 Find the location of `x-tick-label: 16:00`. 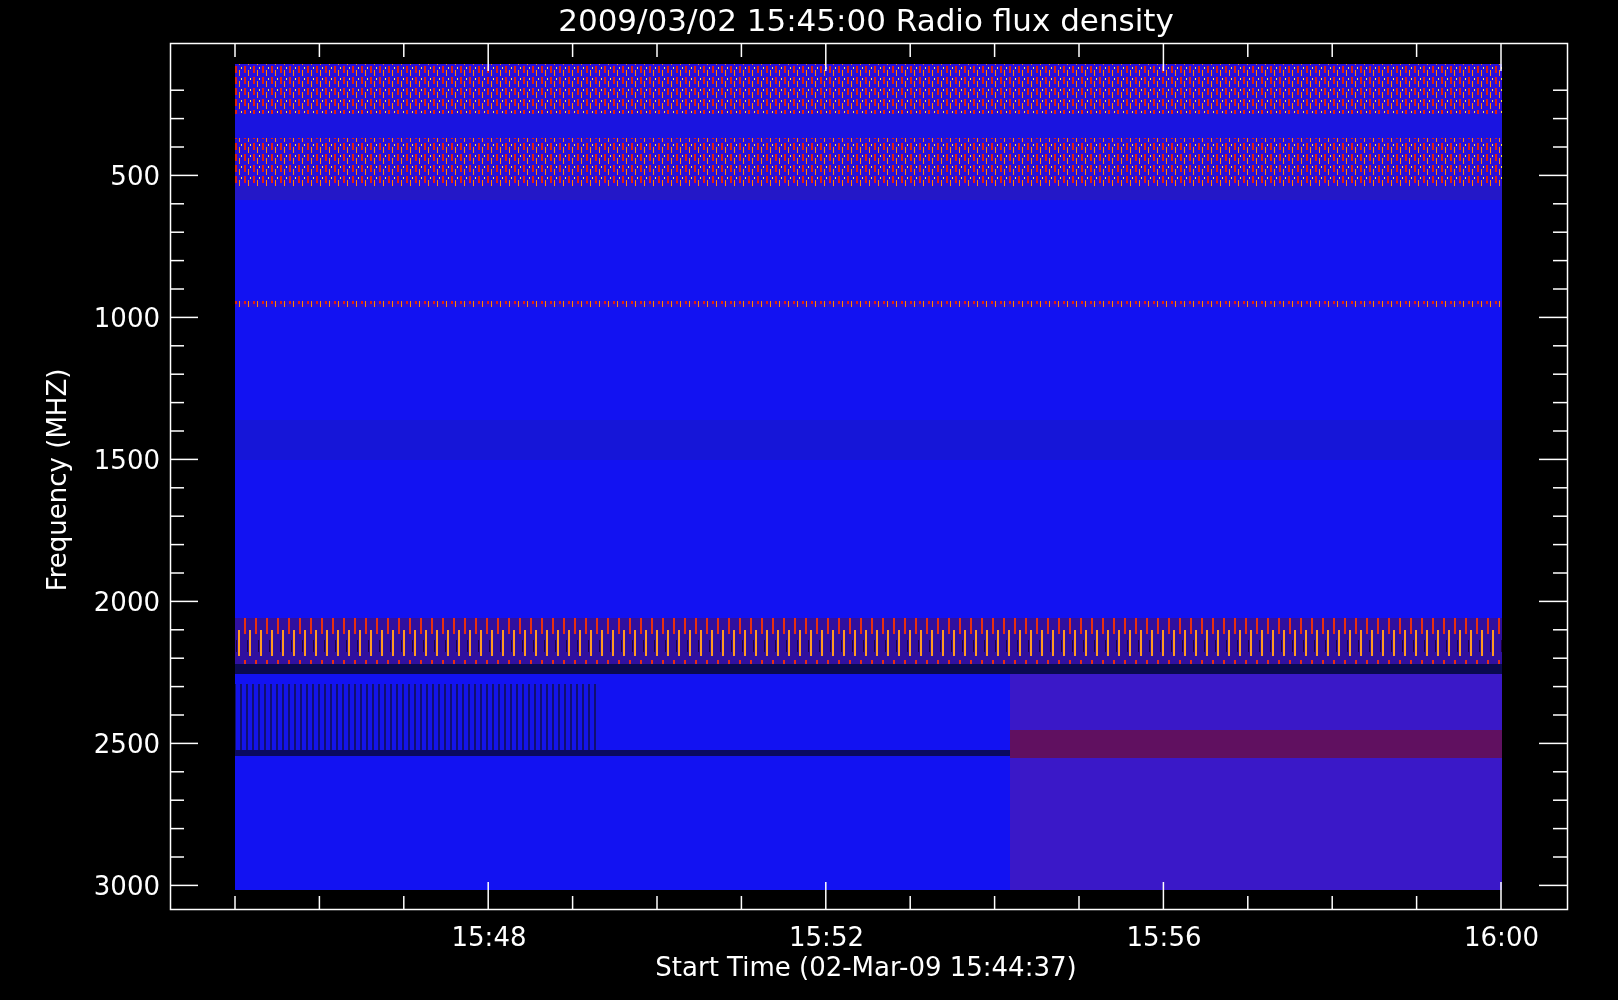

x-tick-label: 16:00 is located at coordinates (1501, 937).